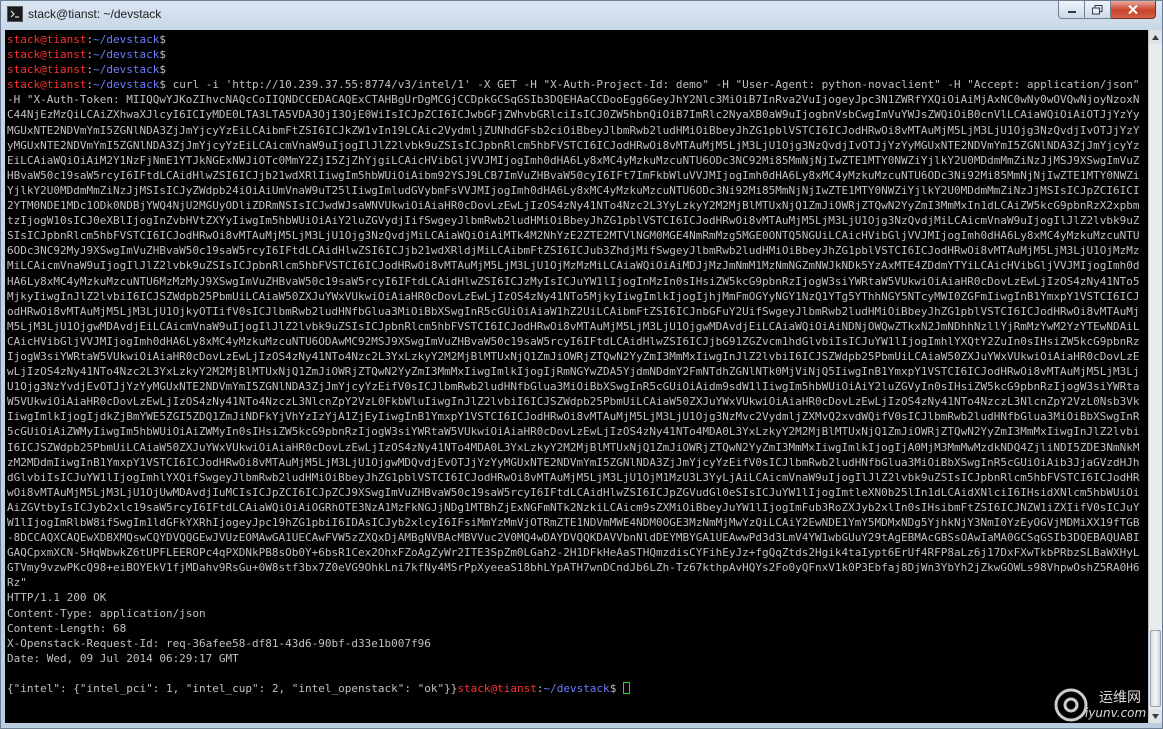 The width and height of the screenshot is (1163, 729). I want to click on http-status-line: HTTP/1.1 200 OK, so click(57, 598).